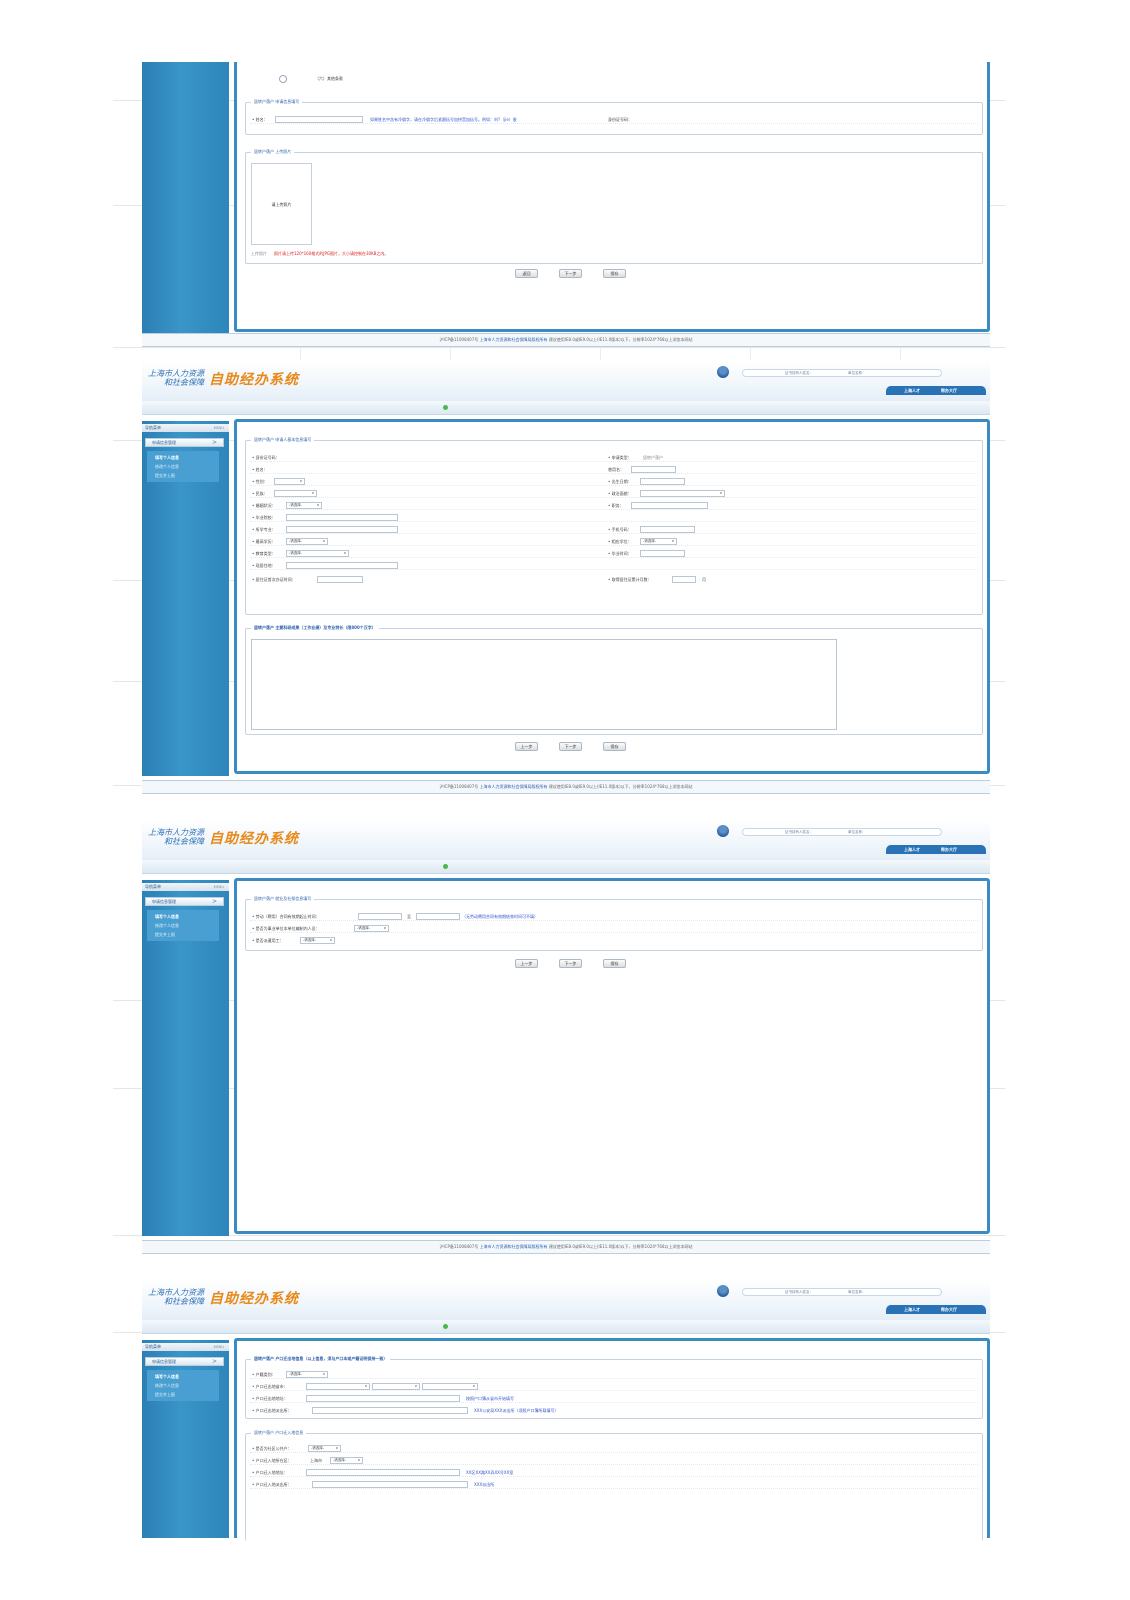 The image size is (1130, 1600). Describe the element at coordinates (264, 1374) in the screenshot. I see `hukou-type-label: • 户籍类别：` at that location.